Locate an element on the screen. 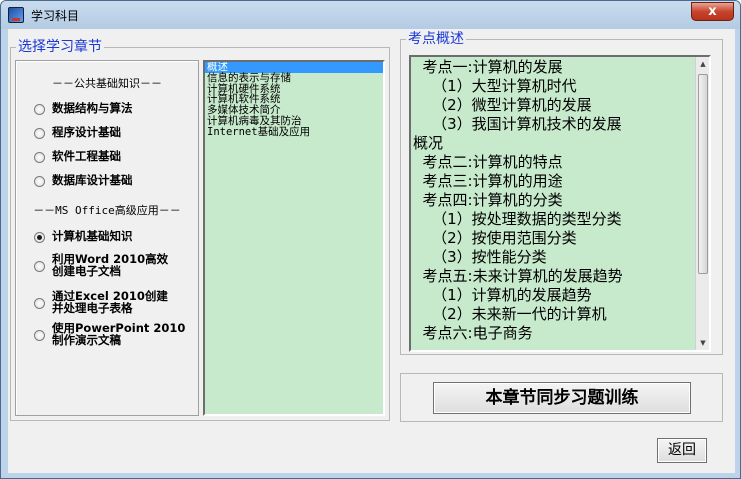  vertical-scrollbar: ▲ ▼ is located at coordinates (702, 203).